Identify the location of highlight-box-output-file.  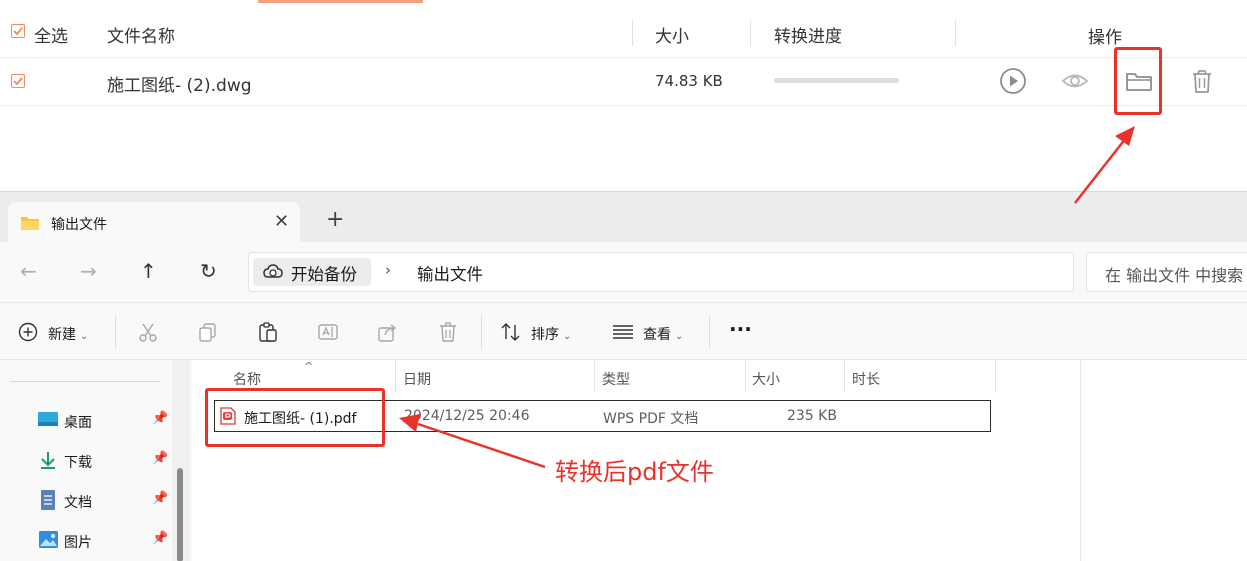
(295, 417).